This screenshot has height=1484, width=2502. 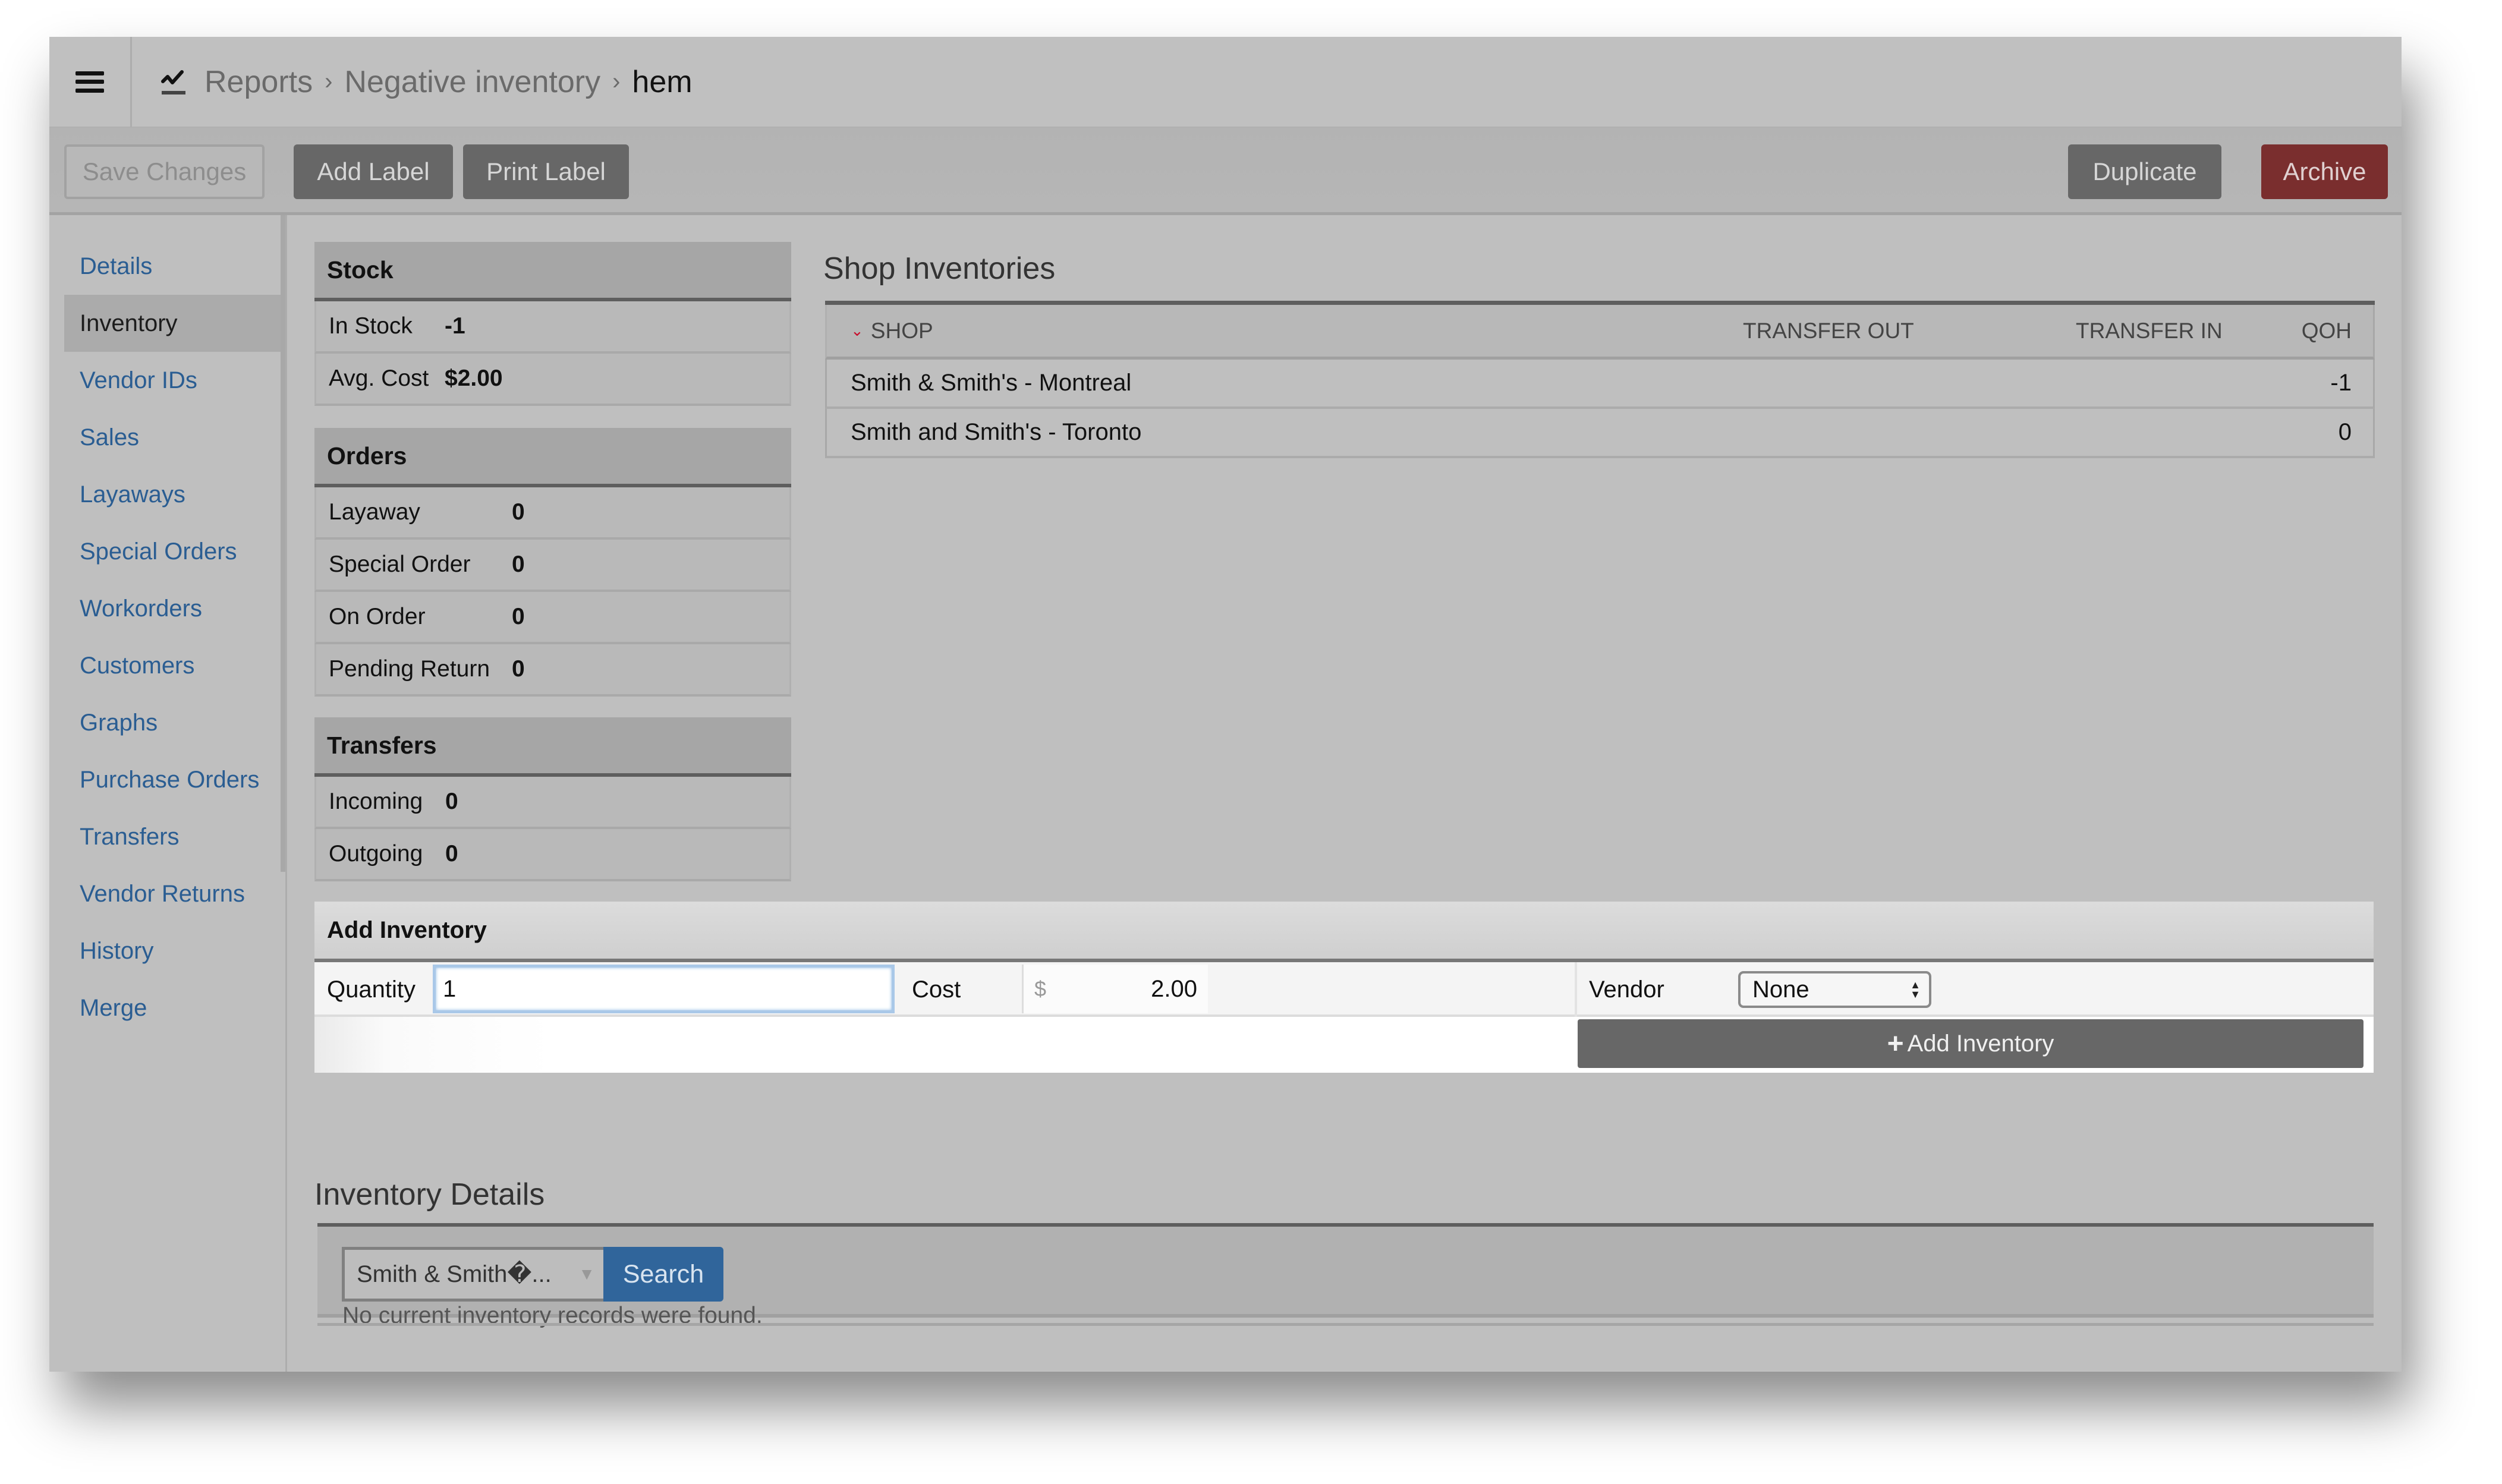 What do you see at coordinates (587, 1274) in the screenshot?
I see `dropdown-arrow-icon: ▼` at bounding box center [587, 1274].